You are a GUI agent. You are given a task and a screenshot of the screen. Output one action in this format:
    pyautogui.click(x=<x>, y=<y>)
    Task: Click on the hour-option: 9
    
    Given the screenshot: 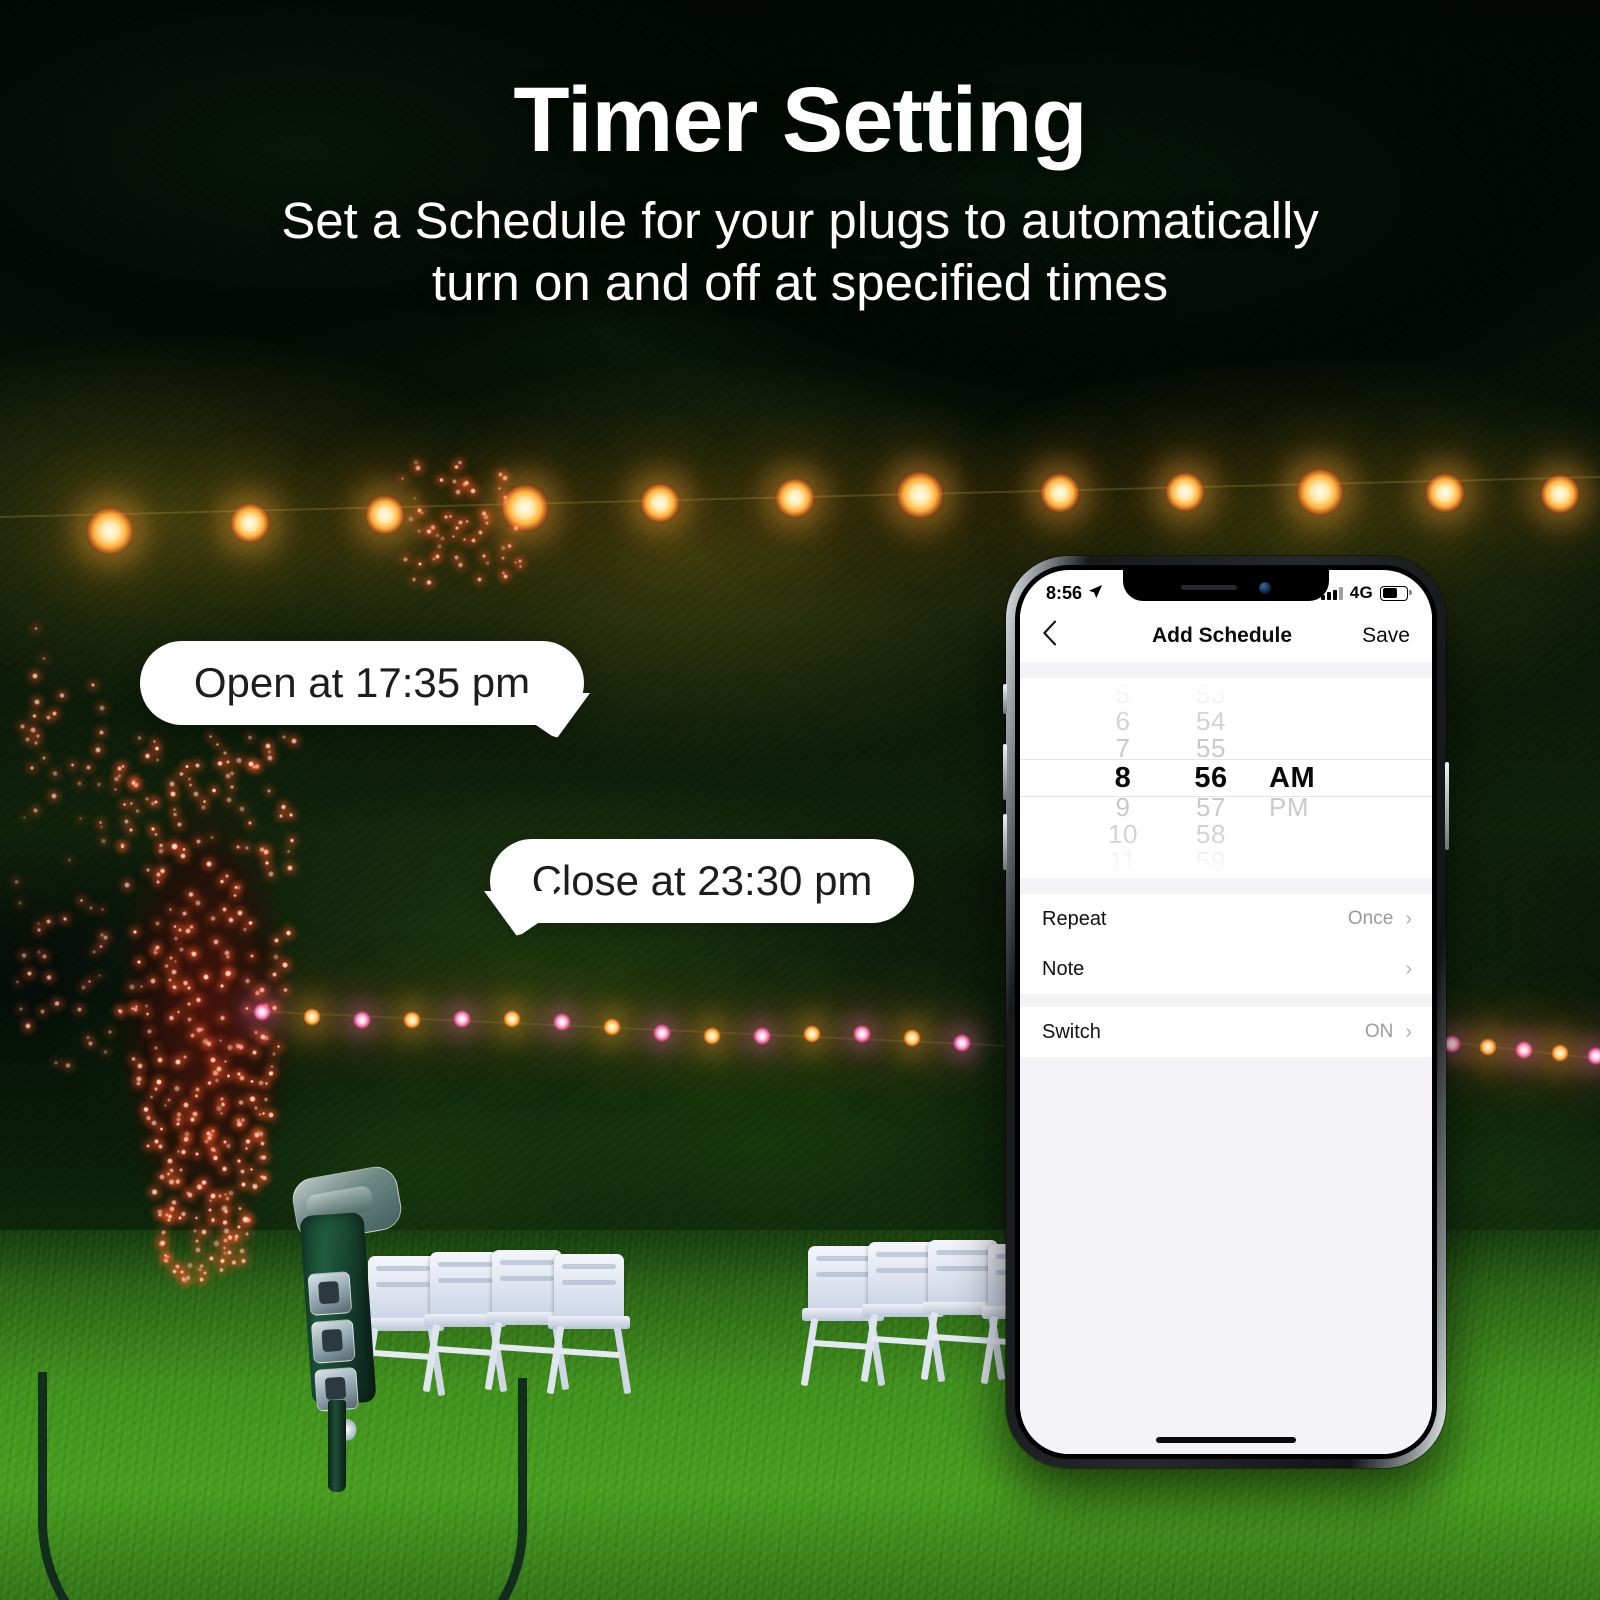 What is the action you would take?
    pyautogui.click(x=1123, y=807)
    